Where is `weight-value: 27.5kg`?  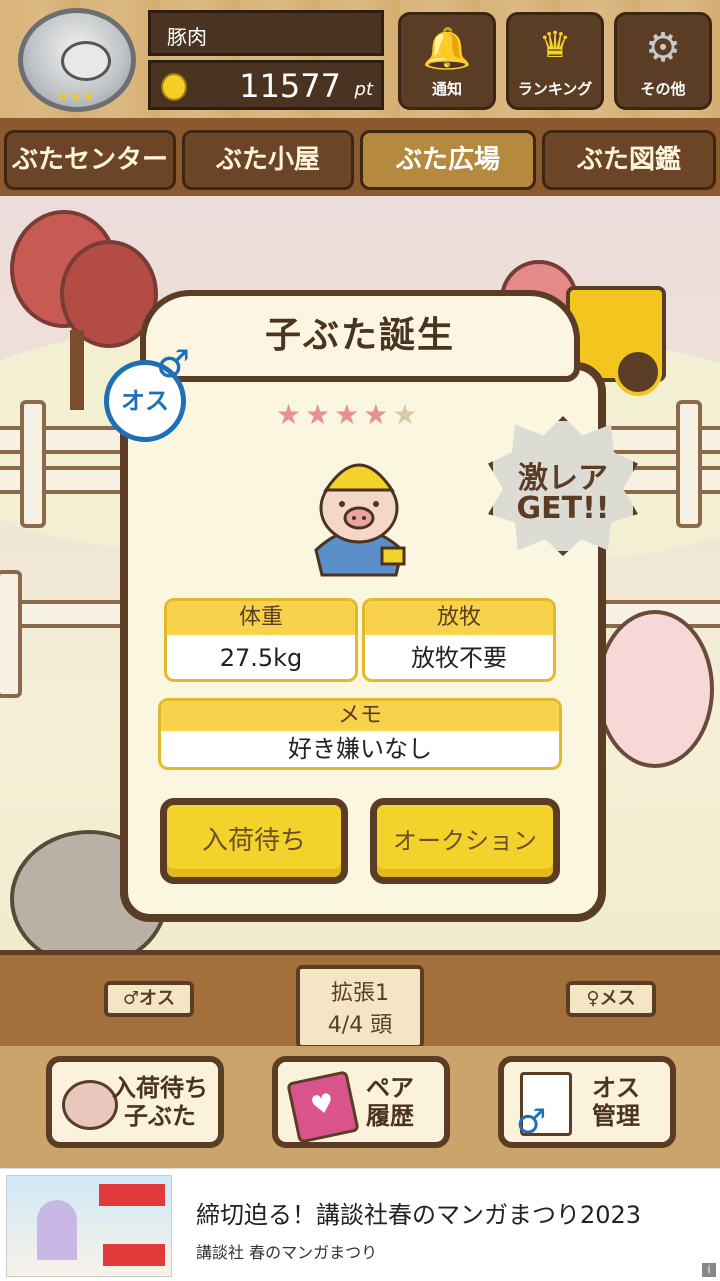
weight-value: 27.5kg is located at coordinates (261, 658).